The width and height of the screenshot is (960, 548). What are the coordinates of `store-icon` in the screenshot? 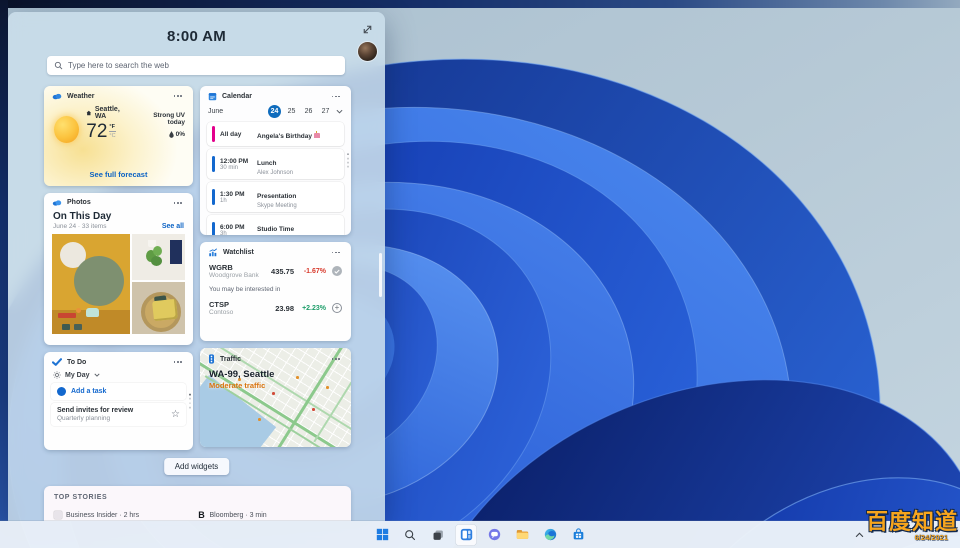 It's located at (578, 534).